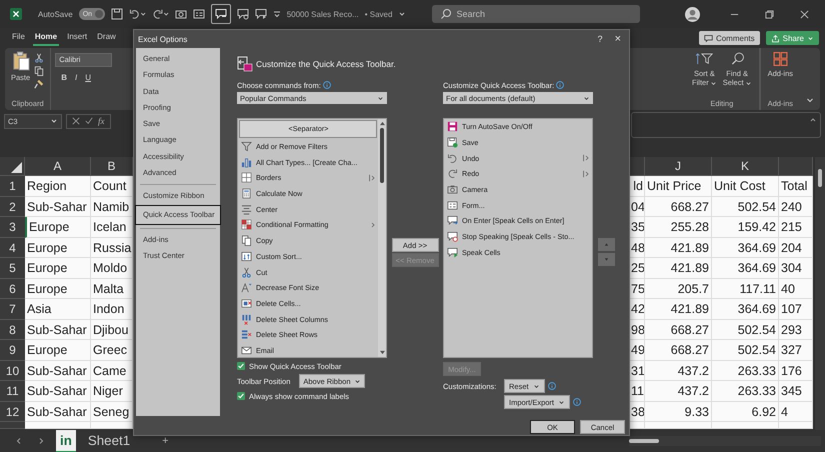  Describe the element at coordinates (12, 391) in the screenshot. I see `row-header: 11` at that location.